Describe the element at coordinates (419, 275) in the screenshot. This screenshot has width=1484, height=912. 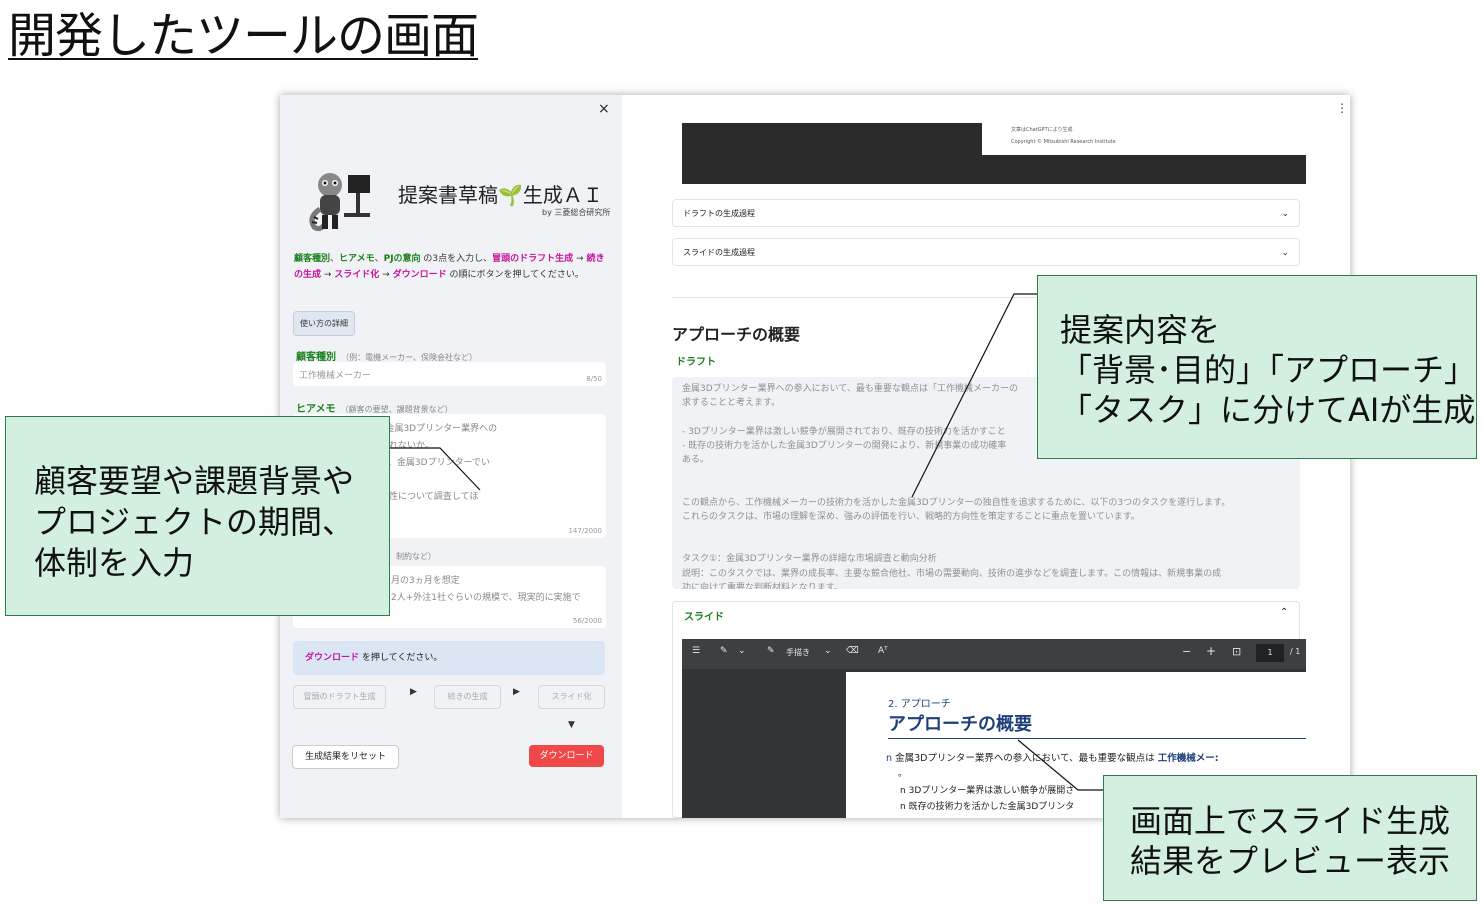
I see `intro-step-download: ダウンロード` at that location.